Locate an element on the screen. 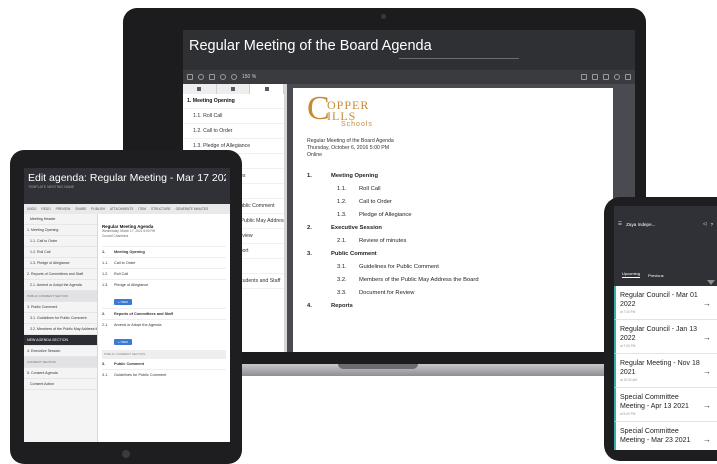  outline-item: 1. Meeting Opening is located at coordinates (233, 101).